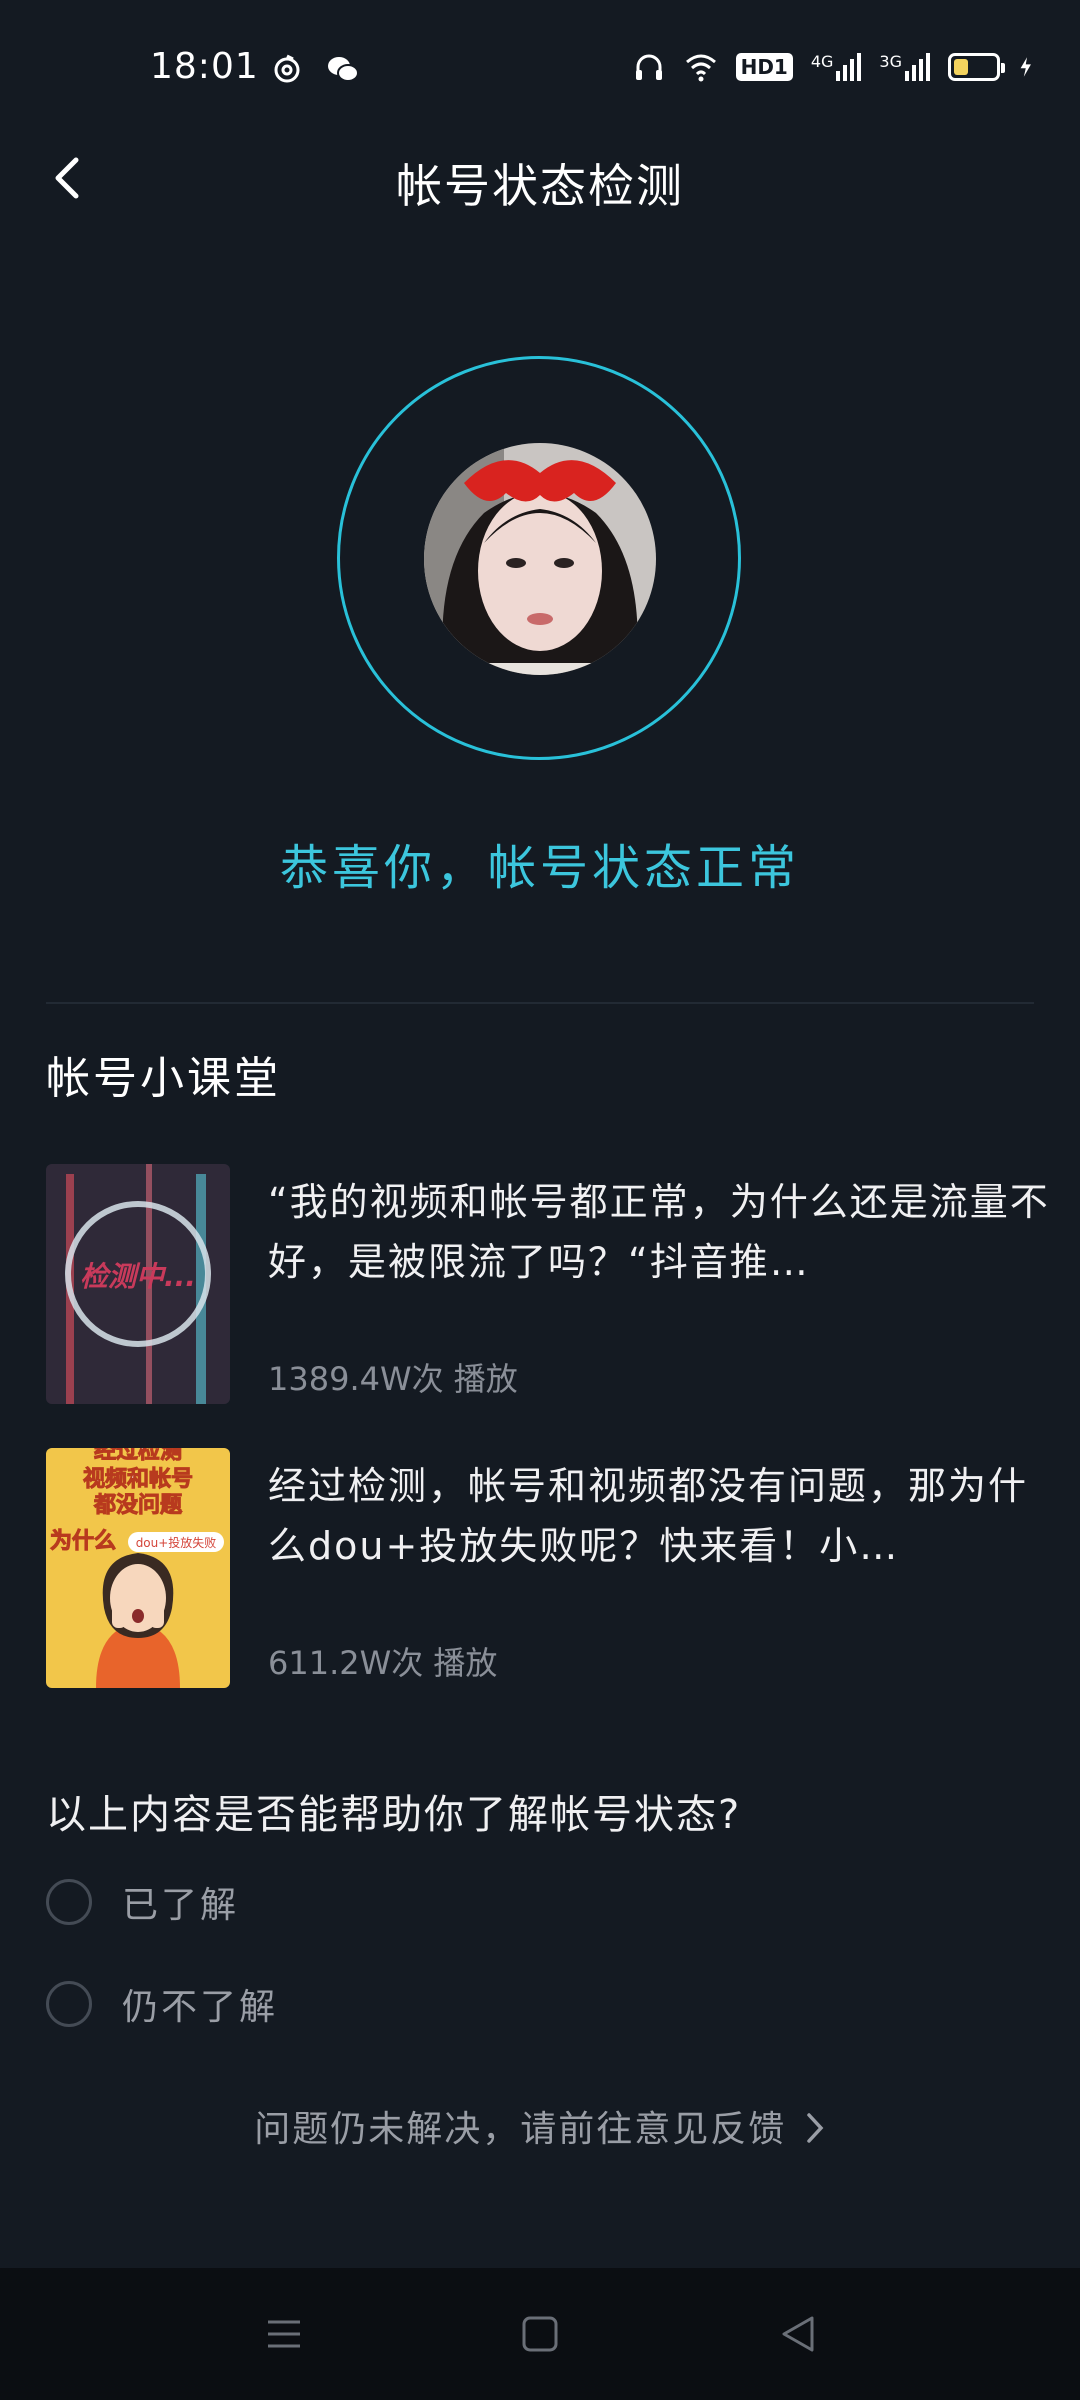 The width and height of the screenshot is (1080, 2400). I want to click on header: 帐号状态检测, so click(540, 180).